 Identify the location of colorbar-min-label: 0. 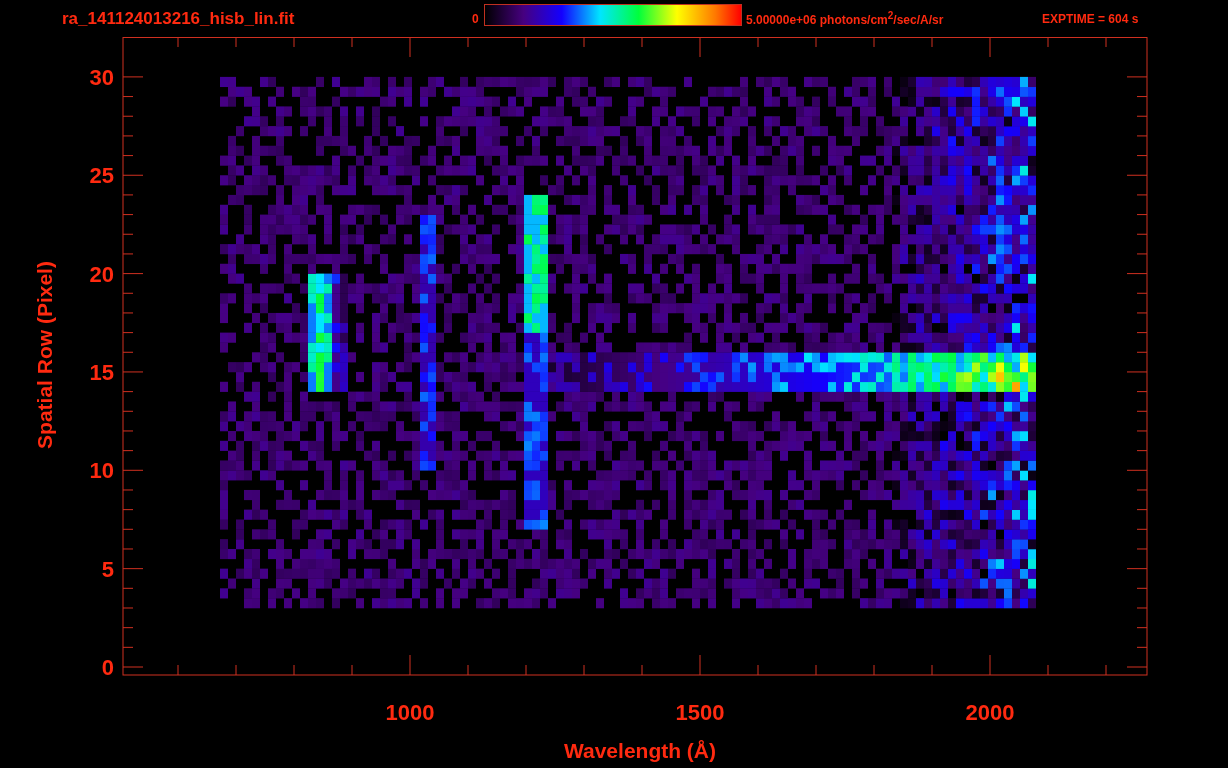
(476, 18).